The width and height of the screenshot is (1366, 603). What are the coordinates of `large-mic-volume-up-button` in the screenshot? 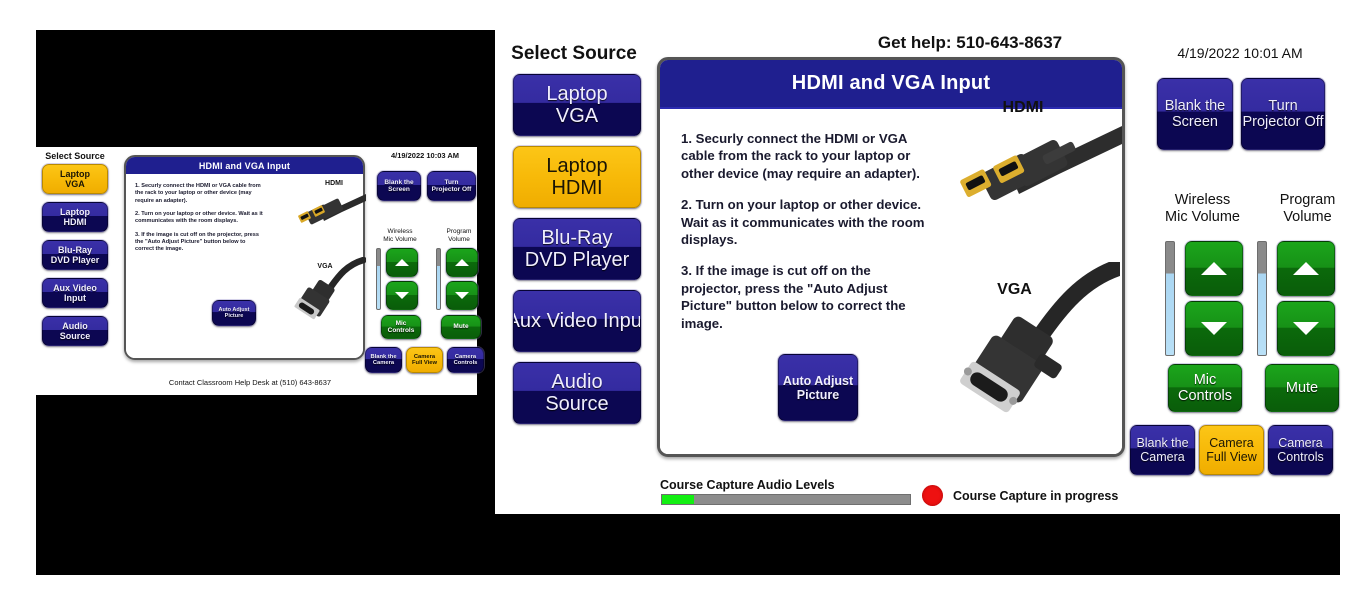 It's located at (1214, 268).